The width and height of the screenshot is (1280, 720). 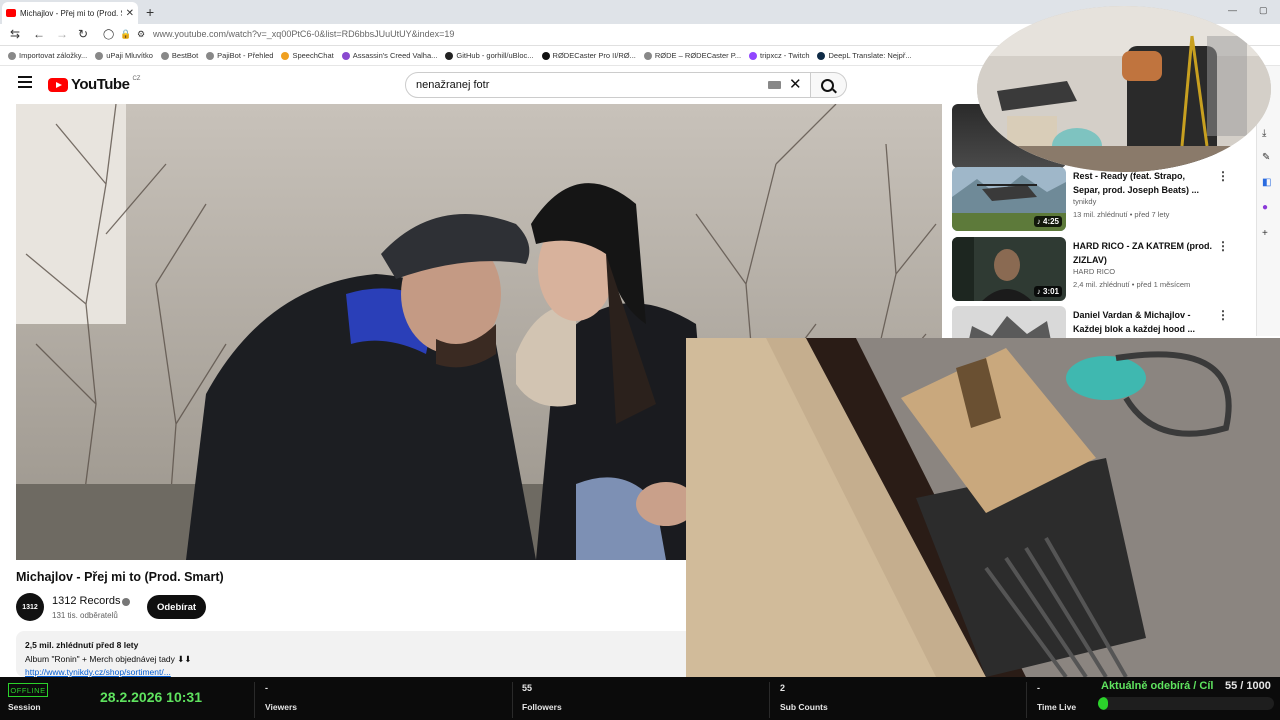 I want to click on clear-search-icon: ✕, so click(x=795, y=84).